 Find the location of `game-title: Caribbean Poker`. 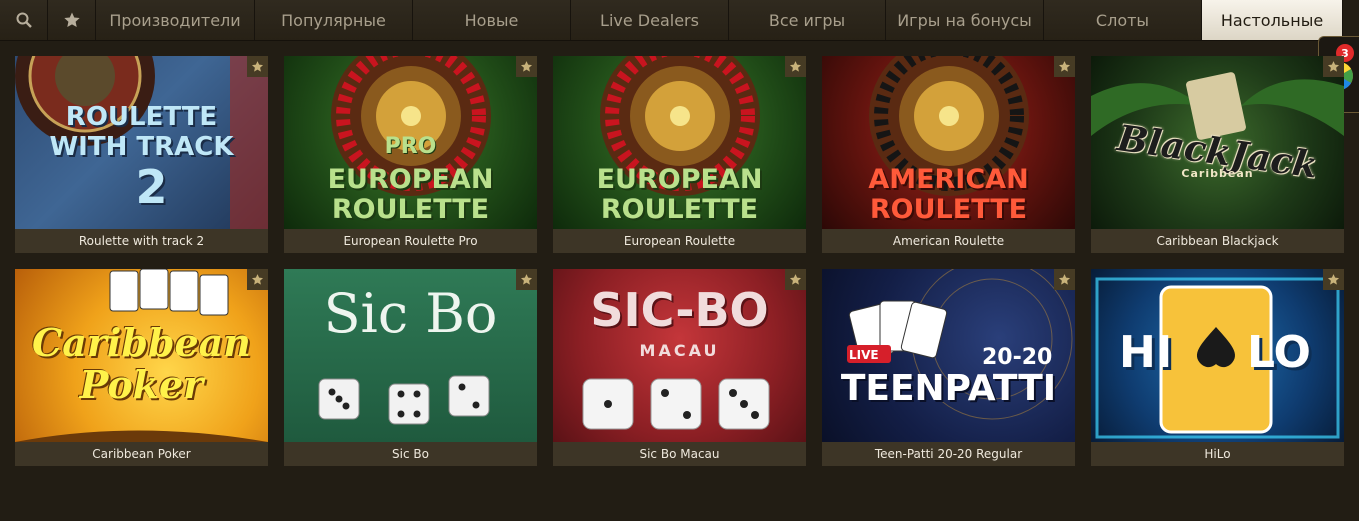

game-title: Caribbean Poker is located at coordinates (141, 454).